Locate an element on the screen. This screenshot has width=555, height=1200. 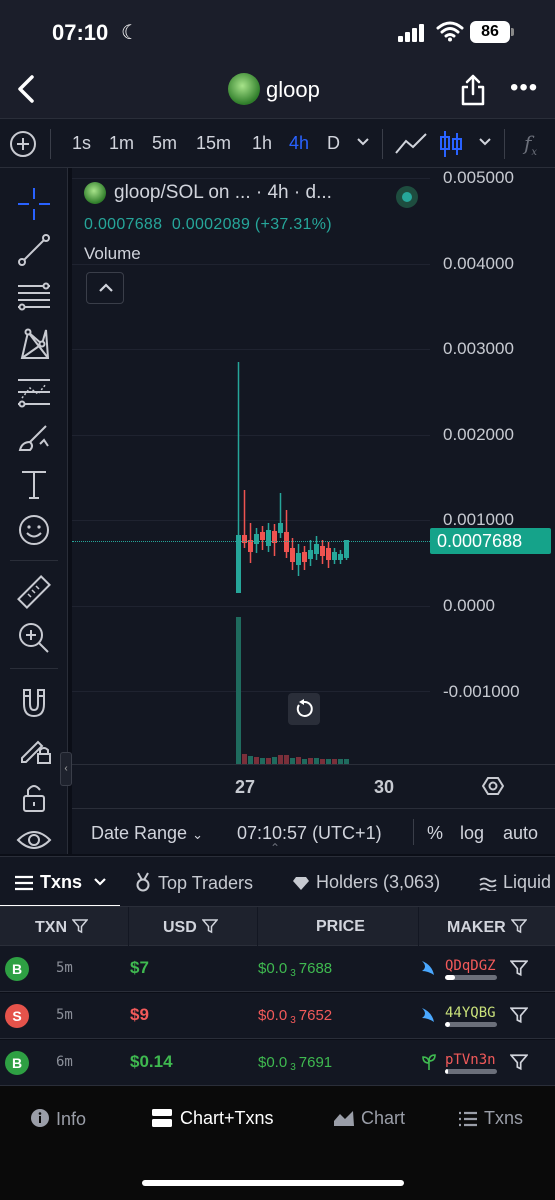
chart-time: 07:10:57 (UTC+1) is located at coordinates (309, 833).